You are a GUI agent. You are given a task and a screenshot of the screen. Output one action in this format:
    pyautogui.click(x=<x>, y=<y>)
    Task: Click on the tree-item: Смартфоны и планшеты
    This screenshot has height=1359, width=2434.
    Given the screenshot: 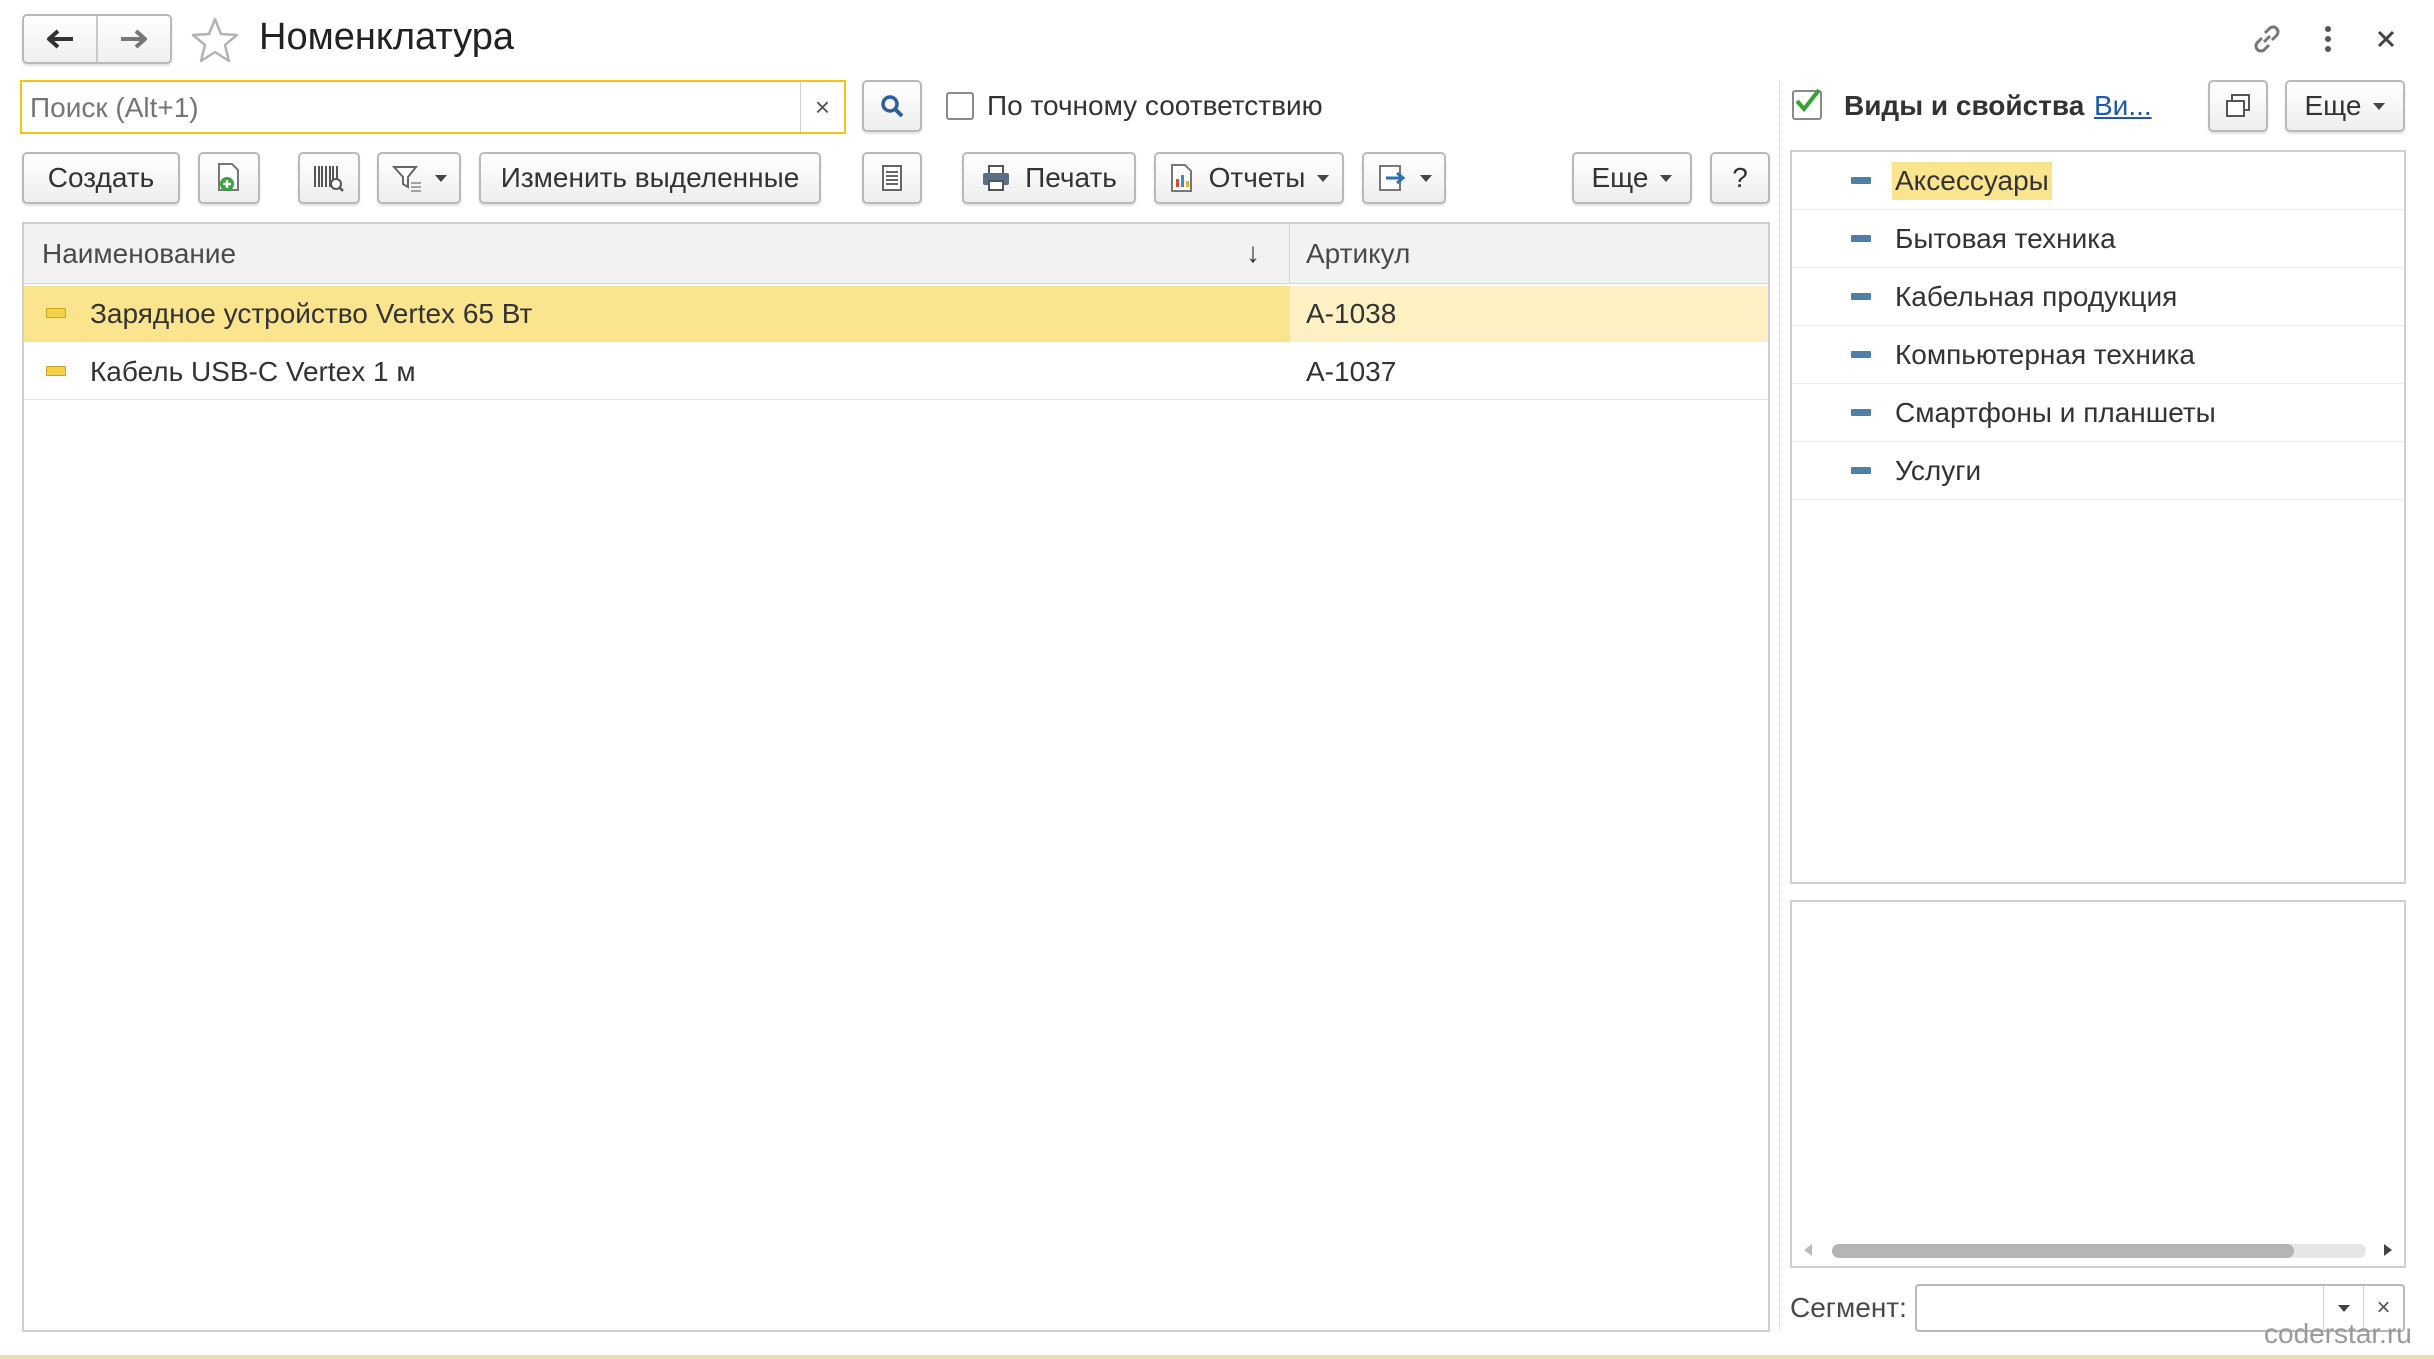 What is the action you would take?
    pyautogui.click(x=2098, y=413)
    